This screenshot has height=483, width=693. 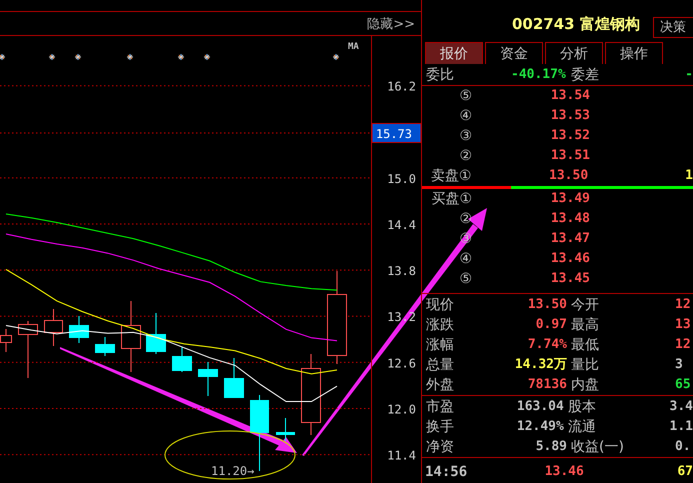 What do you see at coordinates (683, 325) in the screenshot?
I see `stat-value: 13` at bounding box center [683, 325].